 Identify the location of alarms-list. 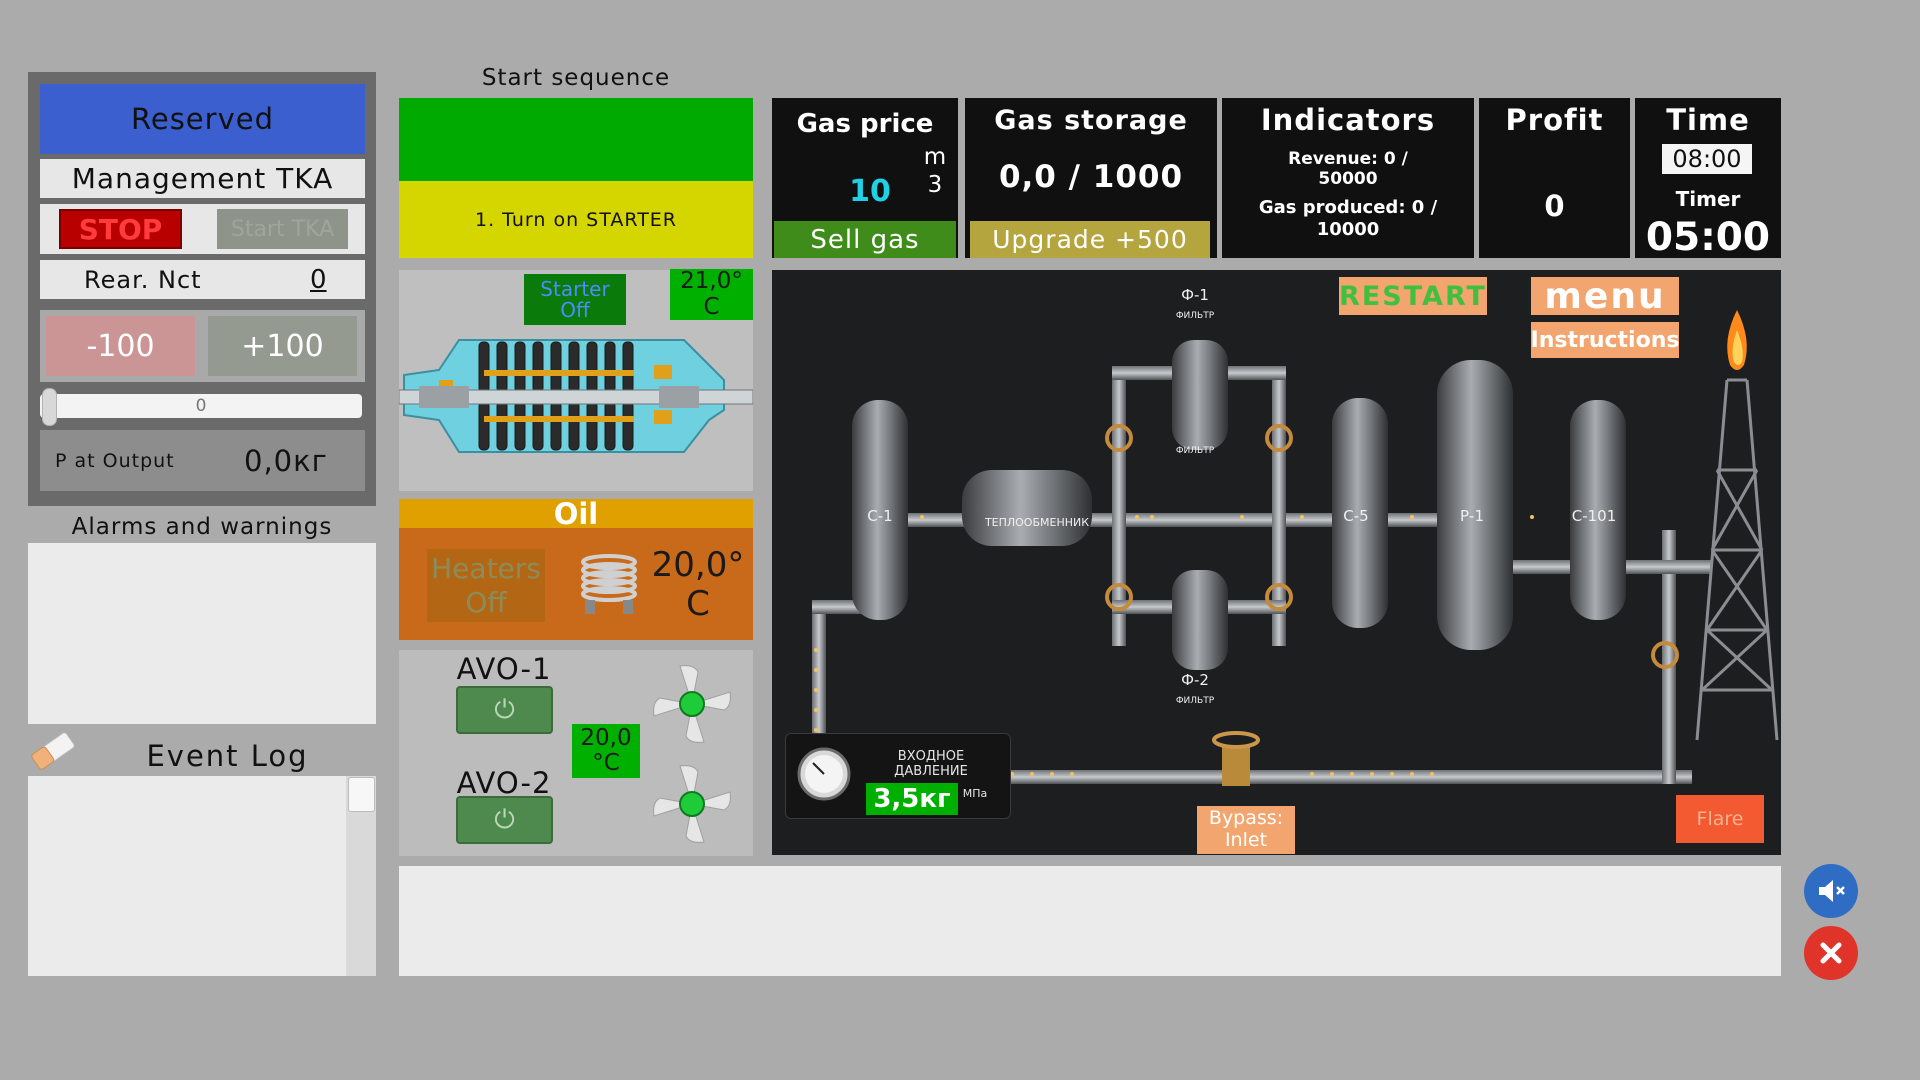
(202, 633).